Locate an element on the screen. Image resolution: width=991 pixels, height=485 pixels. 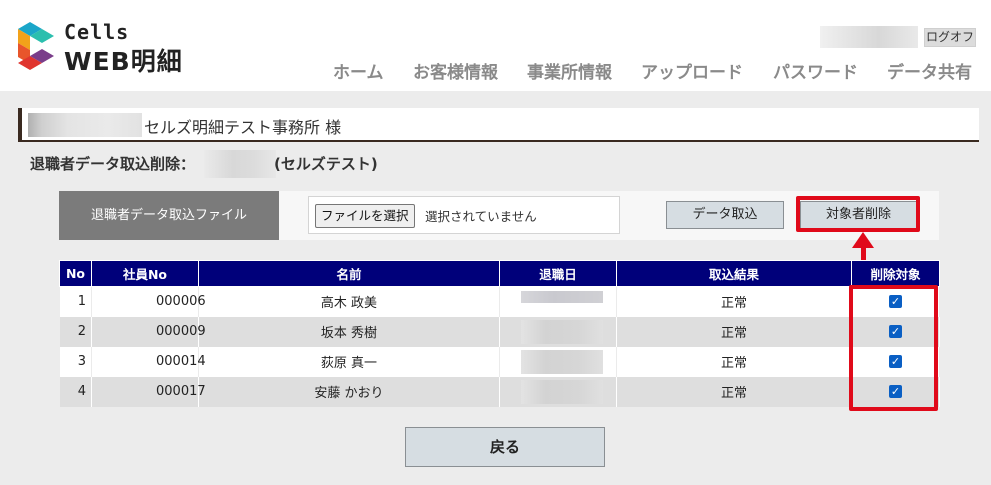
table-row: 4 000017 安藤 かおり 正常 ✓ is located at coordinates (499, 391).